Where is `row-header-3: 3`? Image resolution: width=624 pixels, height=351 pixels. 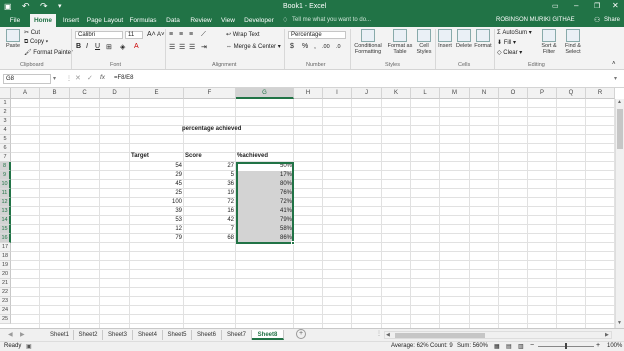
row-header-3: 3 is located at coordinates (5, 121).